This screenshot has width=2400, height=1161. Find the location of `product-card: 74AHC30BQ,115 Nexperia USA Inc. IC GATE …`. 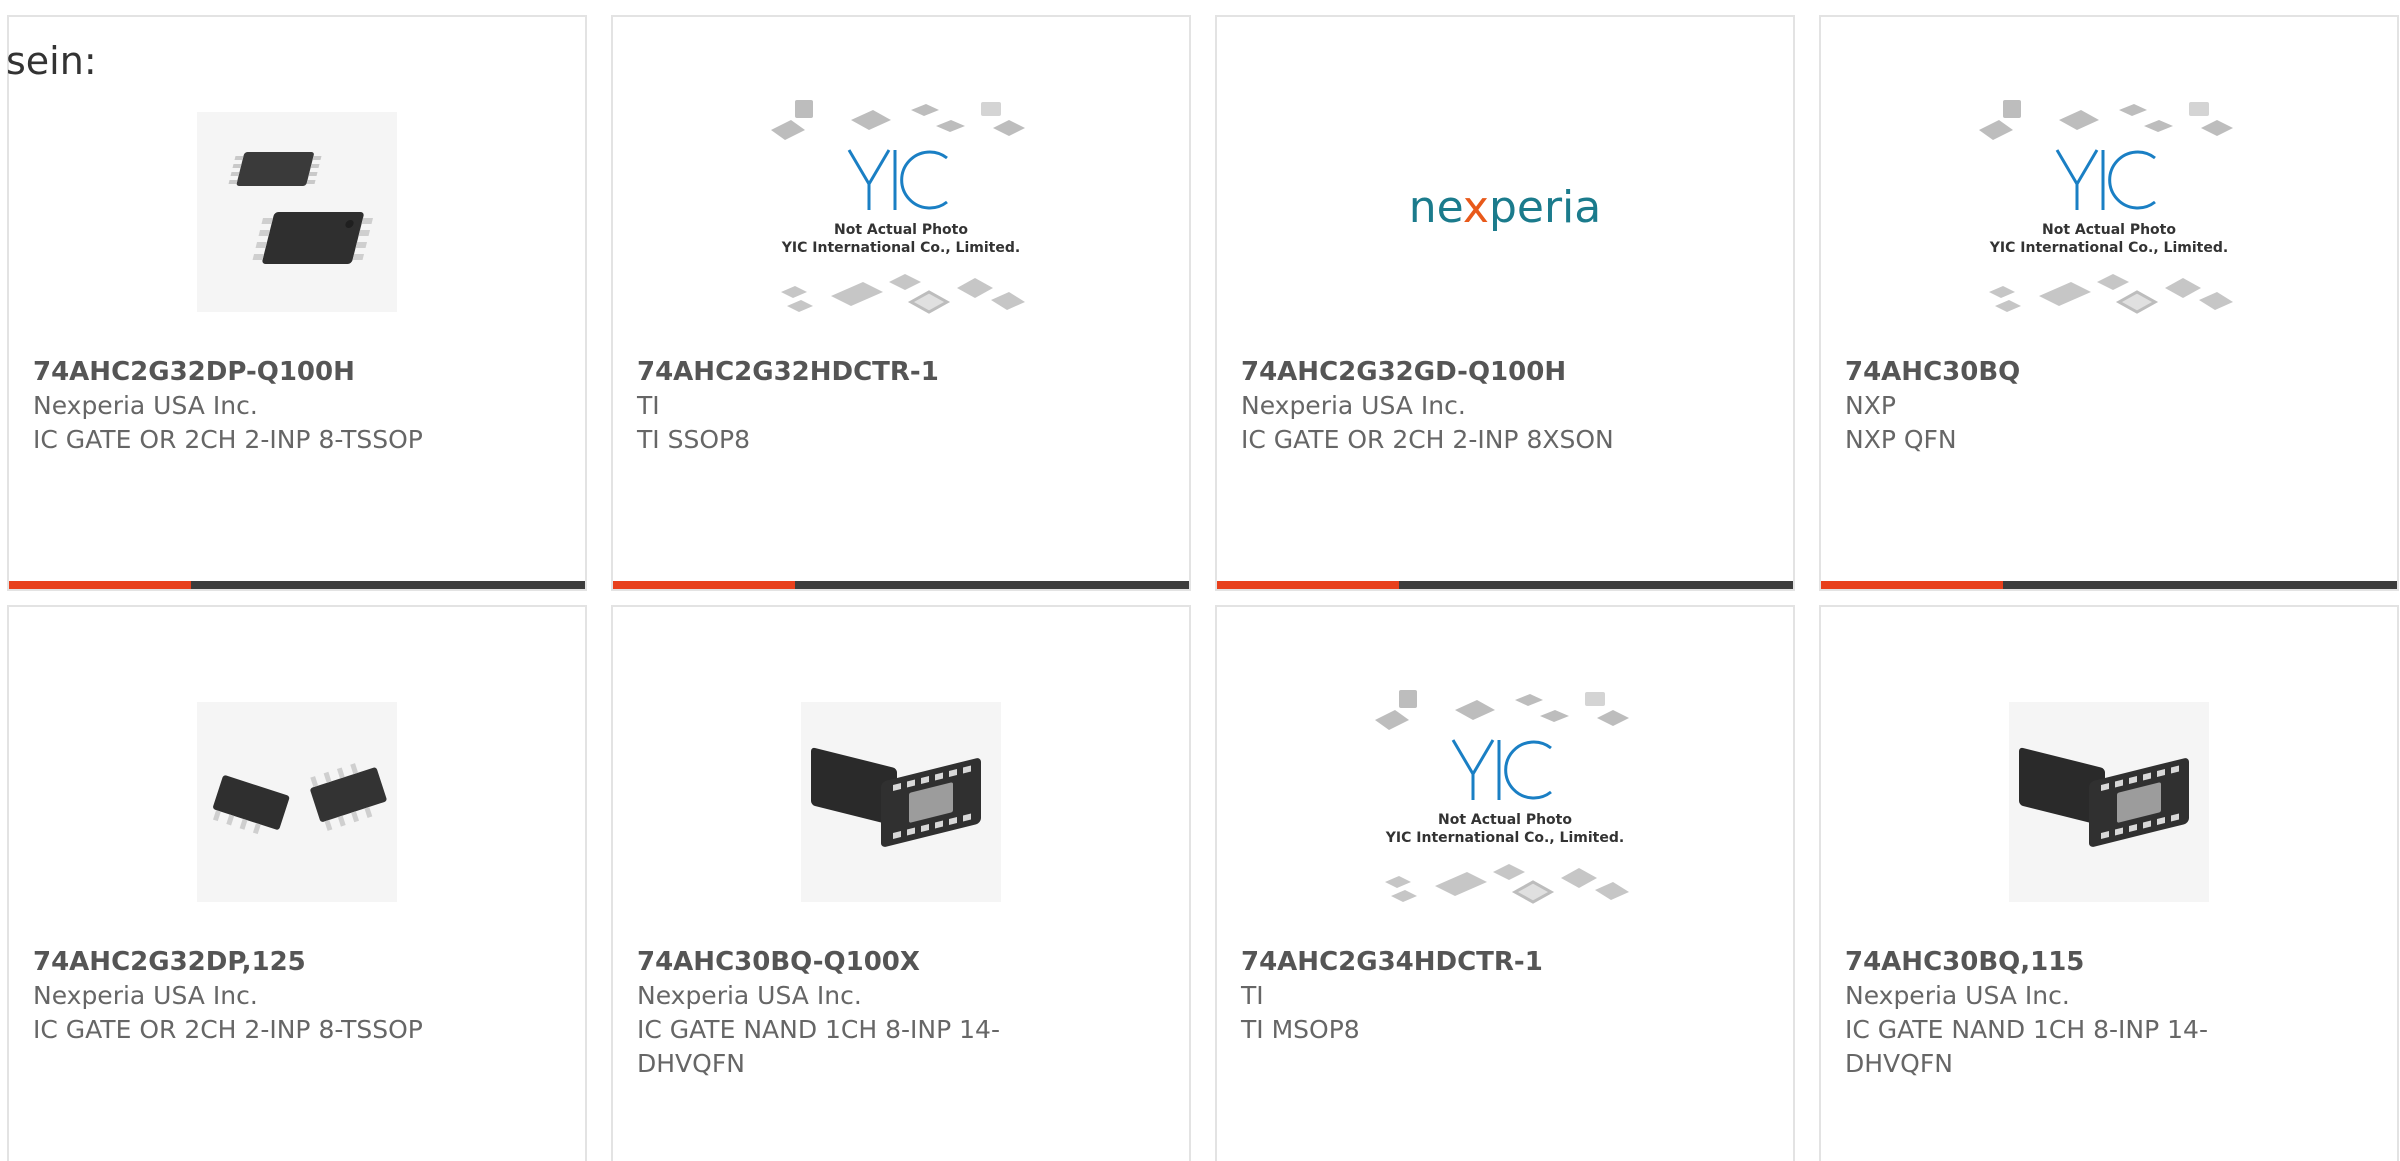

product-card: 74AHC30BQ,115 Nexperia USA Inc. IC GATE … is located at coordinates (2109, 883).